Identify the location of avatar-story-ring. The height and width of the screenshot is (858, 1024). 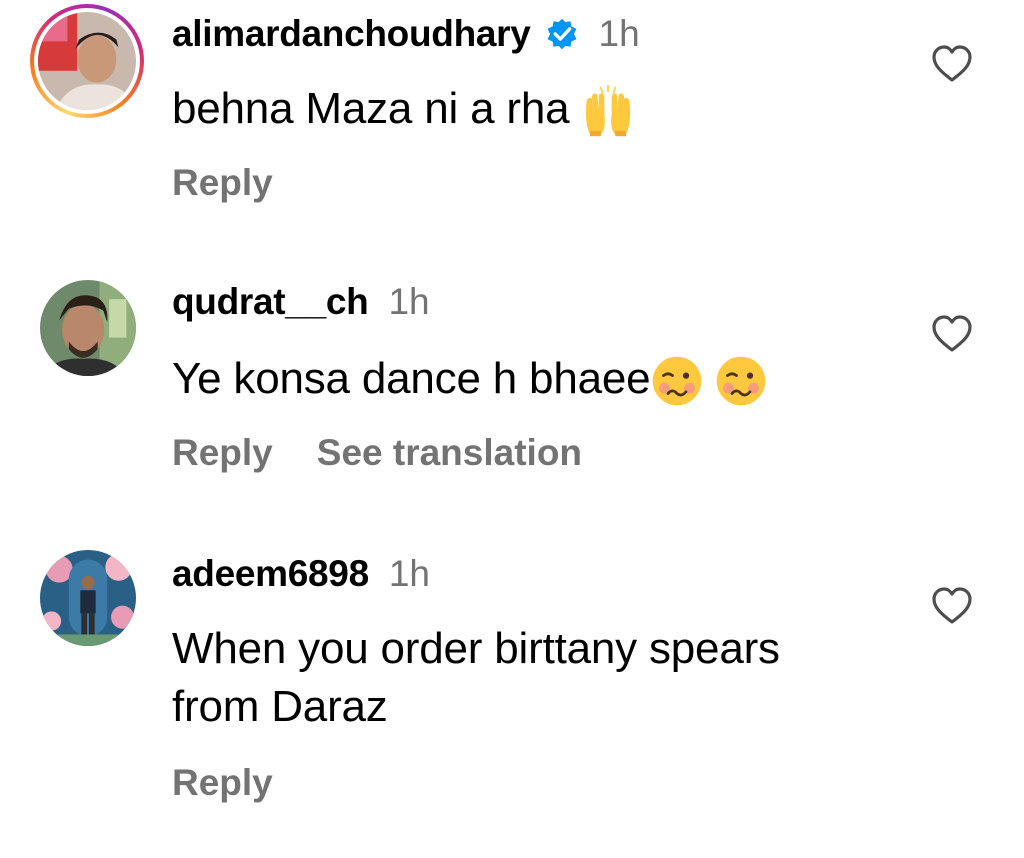
(87, 61).